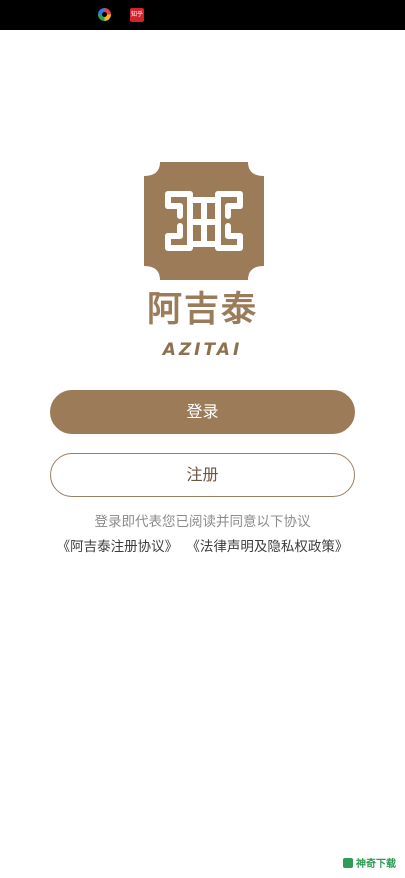 Image resolution: width=405 pixels, height=878 pixels. Describe the element at coordinates (202, 15) in the screenshot. I see `status-bar: 知乎` at that location.